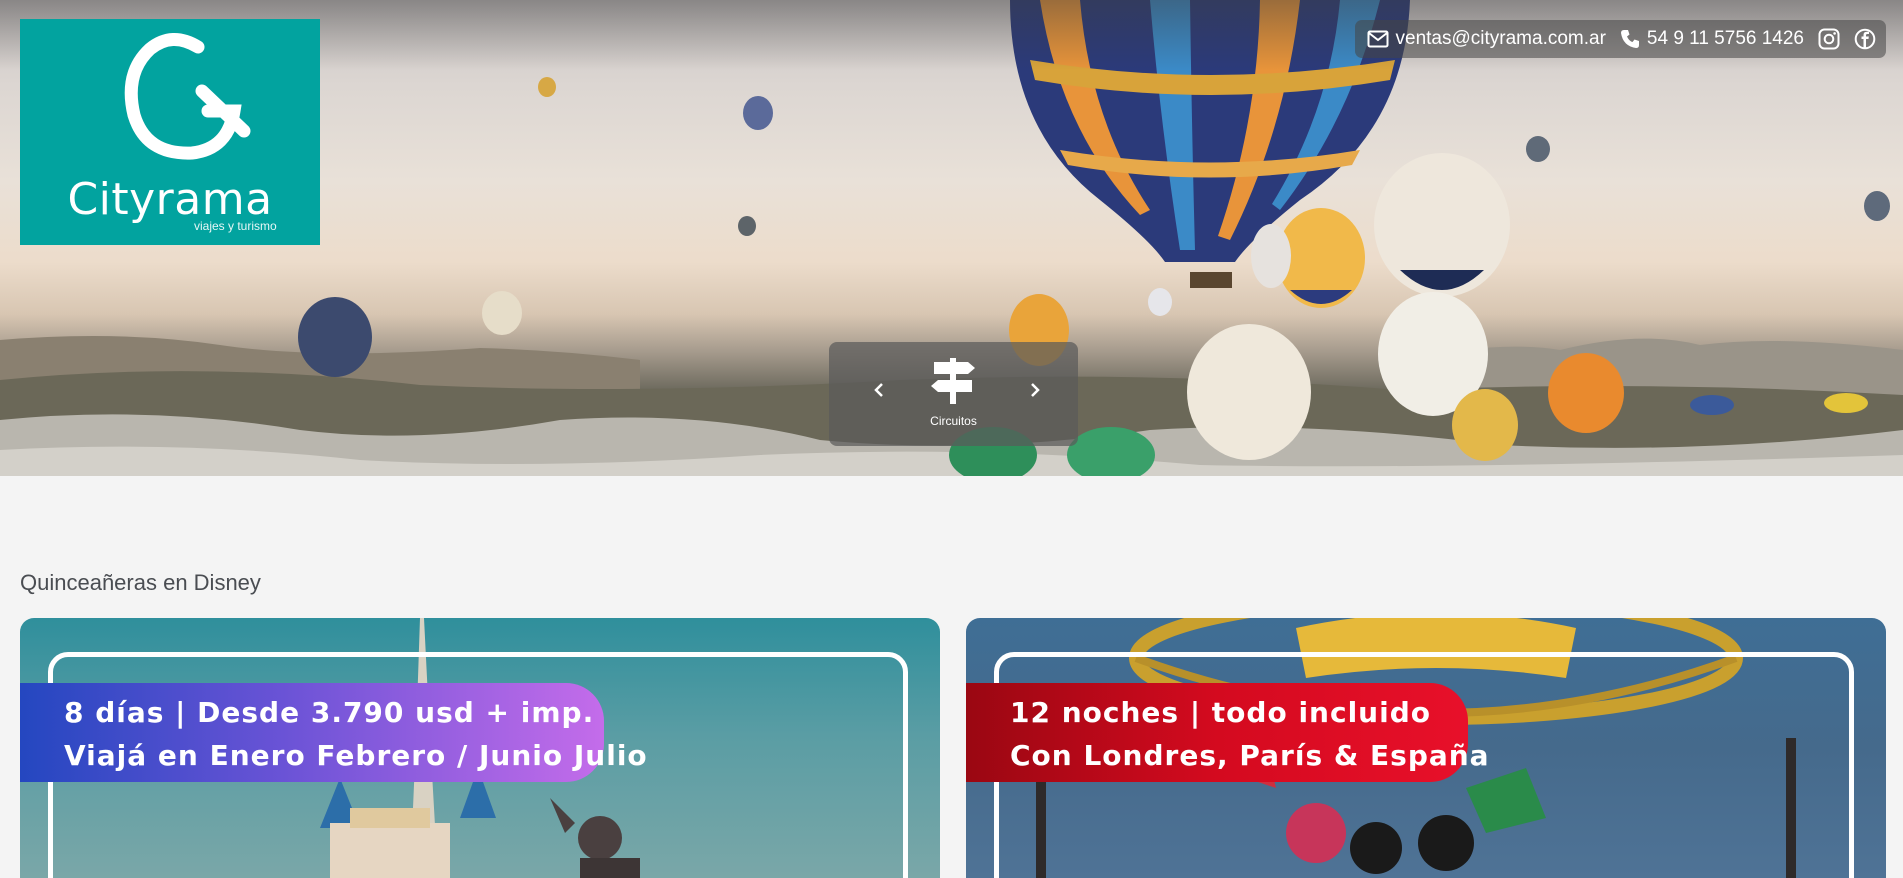 The height and width of the screenshot is (878, 1903). Describe the element at coordinates (356, 755) in the screenshot. I see `badge-line-2: Viajá en Enero Febrero / Junio Julio` at that location.